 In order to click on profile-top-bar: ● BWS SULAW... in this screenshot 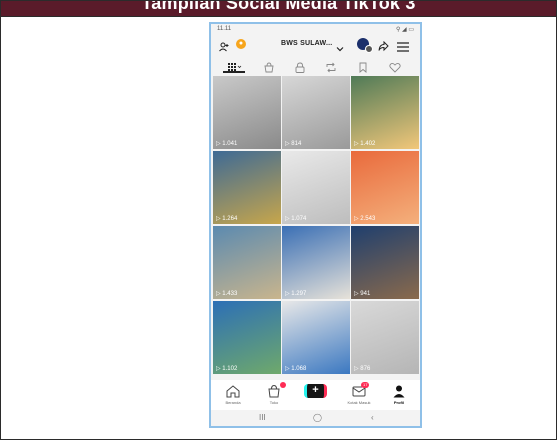, I will do `click(315, 45)`.